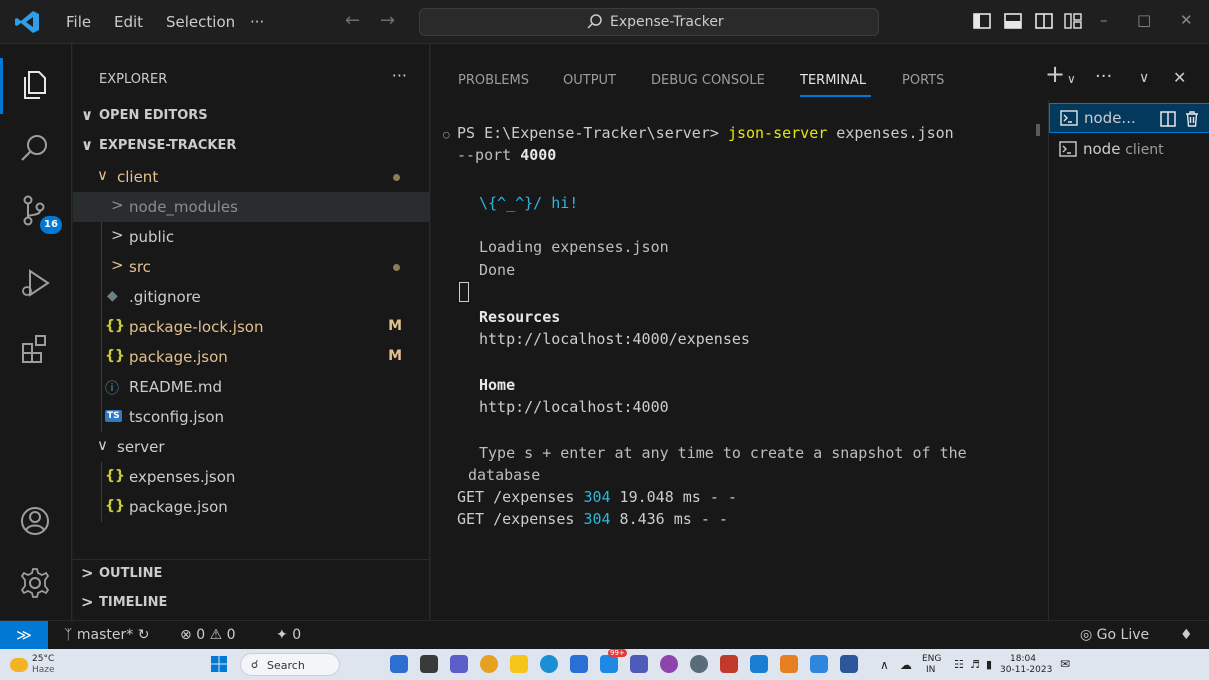 This screenshot has width=1209, height=680. I want to click on trash-icon, so click(1192, 118).